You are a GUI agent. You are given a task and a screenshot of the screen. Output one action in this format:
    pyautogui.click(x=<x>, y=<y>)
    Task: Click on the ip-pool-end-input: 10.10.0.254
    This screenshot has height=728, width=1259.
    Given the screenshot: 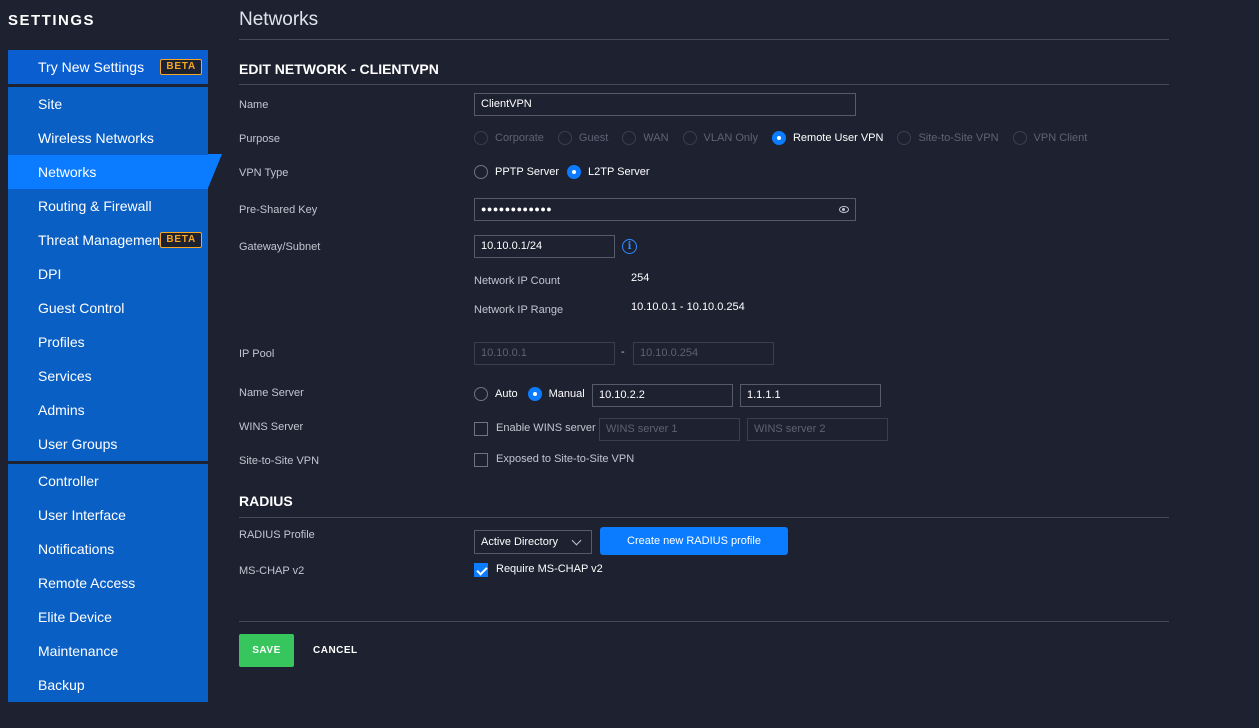 What is the action you would take?
    pyautogui.click(x=703, y=353)
    